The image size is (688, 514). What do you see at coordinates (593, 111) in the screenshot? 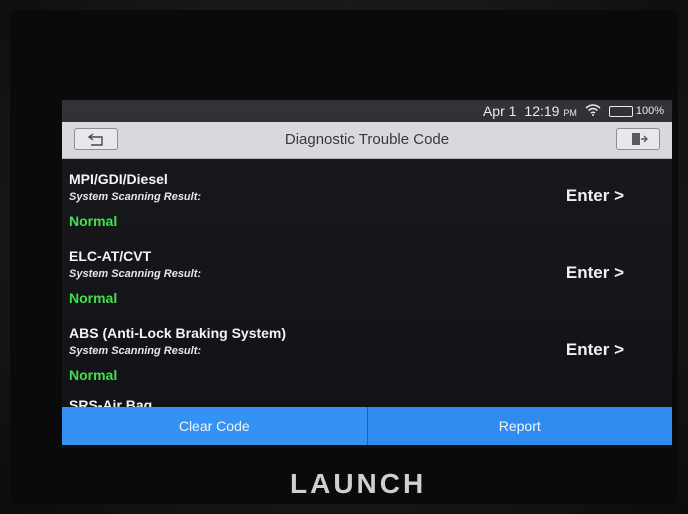
I see `wifi-icon` at bounding box center [593, 111].